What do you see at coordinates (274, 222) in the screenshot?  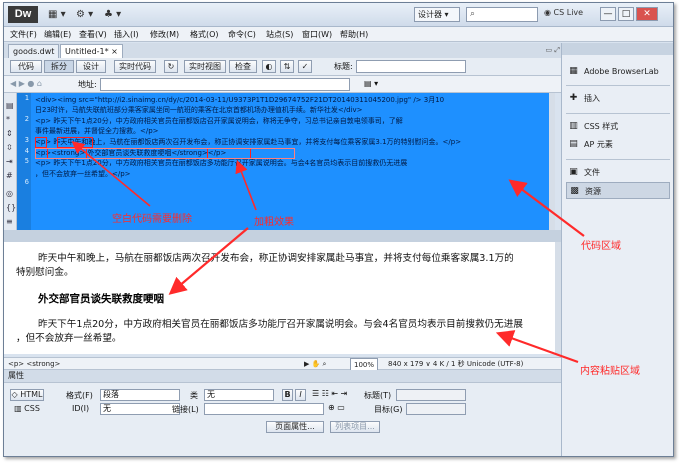 I see `annotation-bold-effect: 加粗效果` at bounding box center [274, 222].